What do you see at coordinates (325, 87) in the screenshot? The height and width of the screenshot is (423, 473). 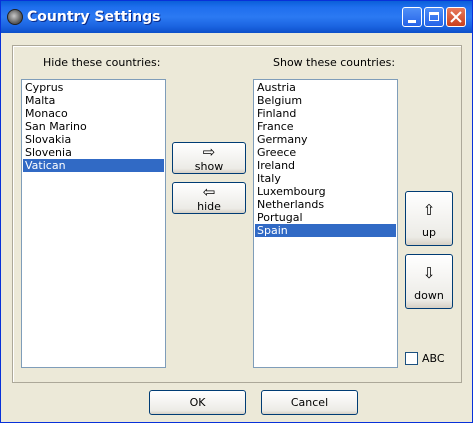 I see `list-item: Austria` at bounding box center [325, 87].